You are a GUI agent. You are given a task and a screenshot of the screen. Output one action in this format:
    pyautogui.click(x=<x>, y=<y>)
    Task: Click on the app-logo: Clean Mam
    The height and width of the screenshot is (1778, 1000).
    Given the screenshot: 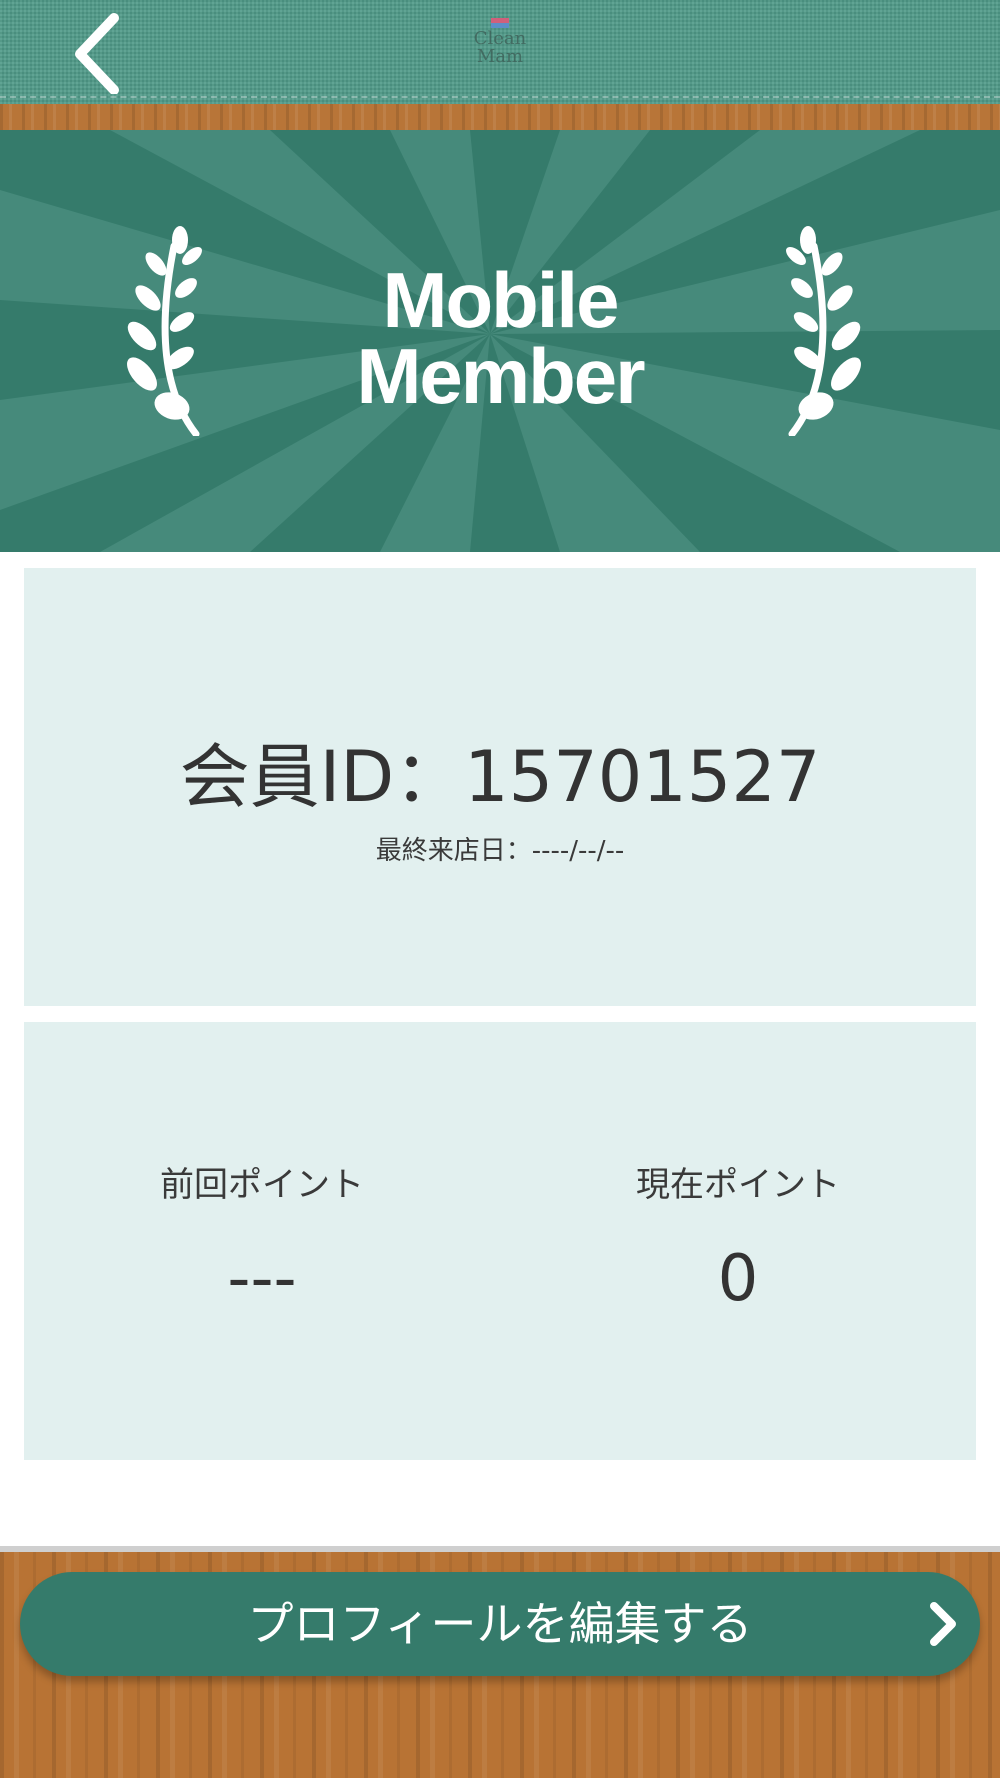 What is the action you would take?
    pyautogui.click(x=500, y=49)
    